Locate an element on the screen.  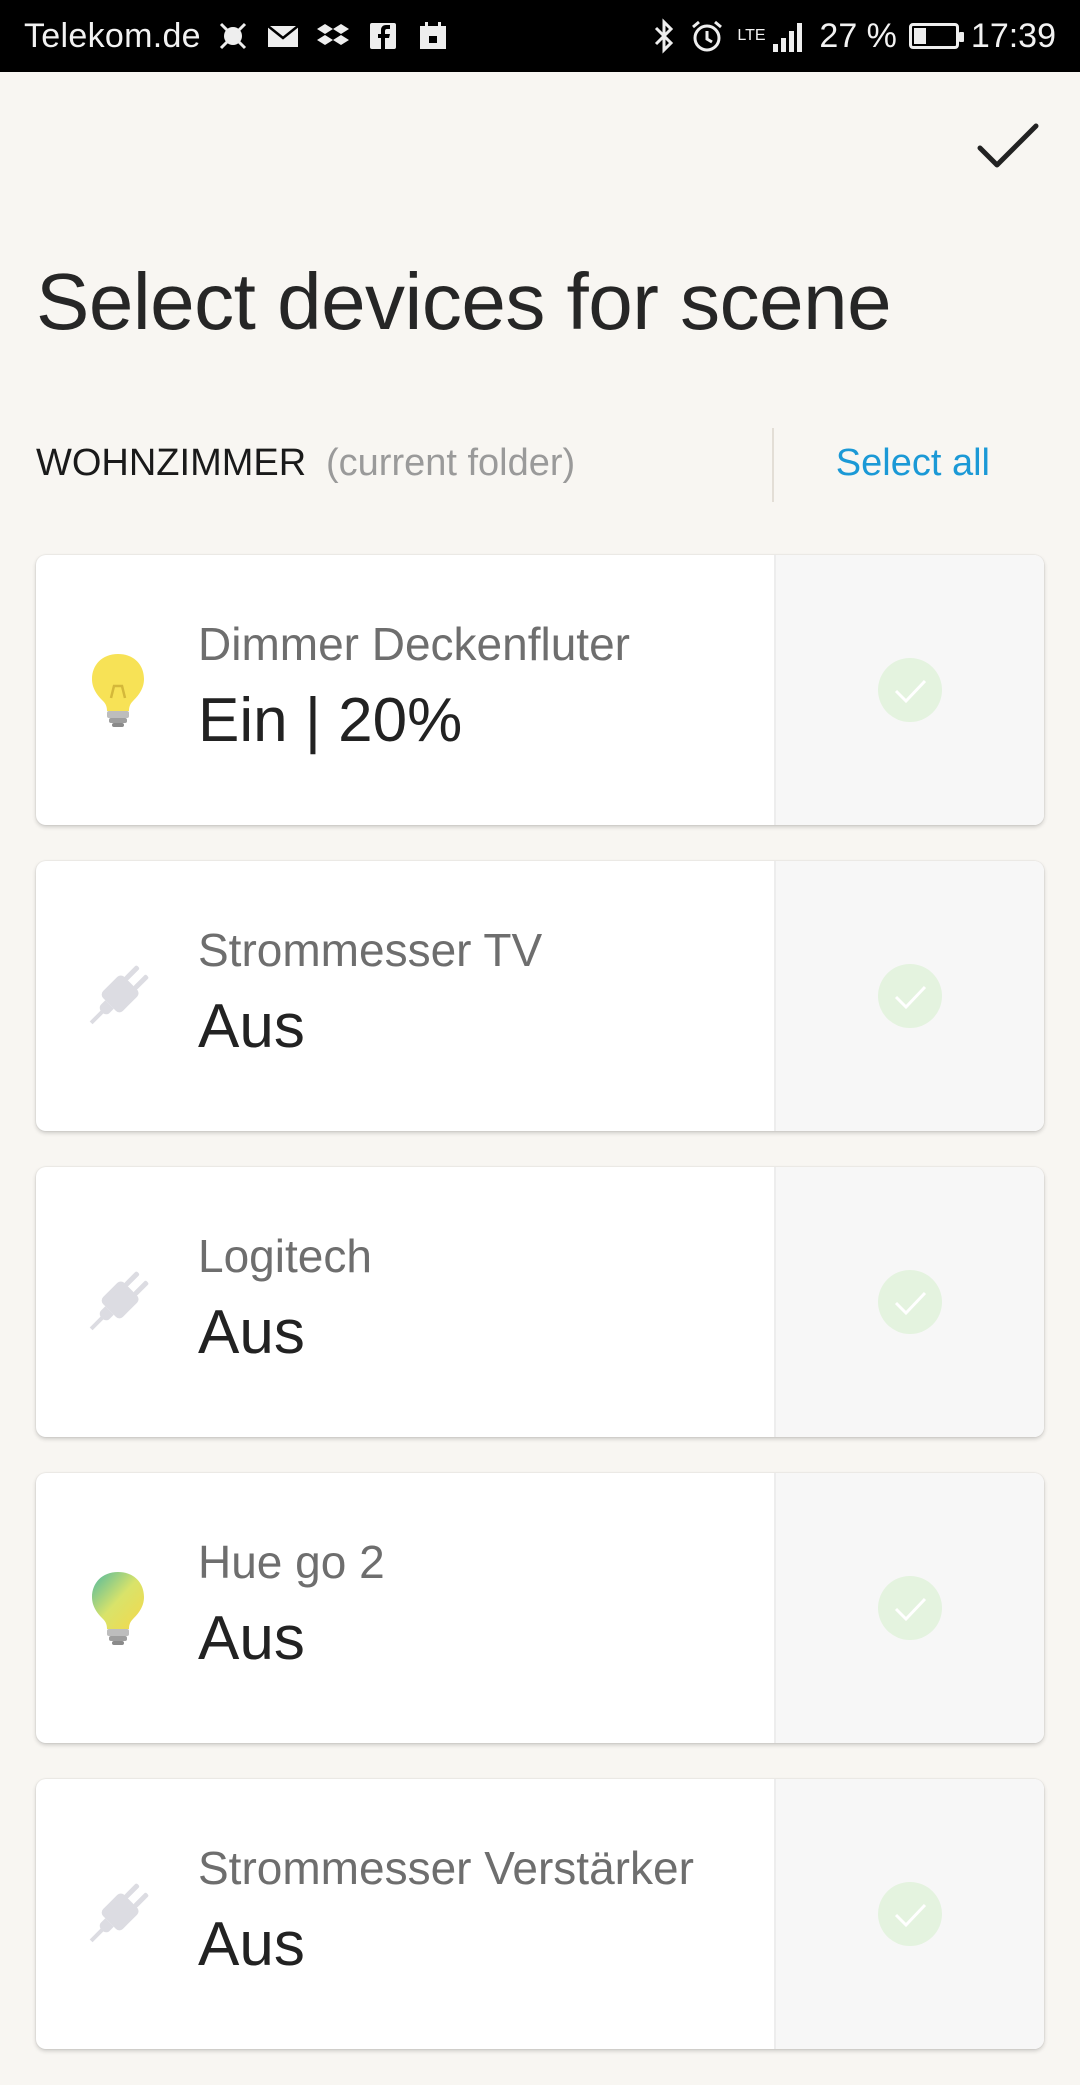
mail-icon is located at coordinates (283, 36).